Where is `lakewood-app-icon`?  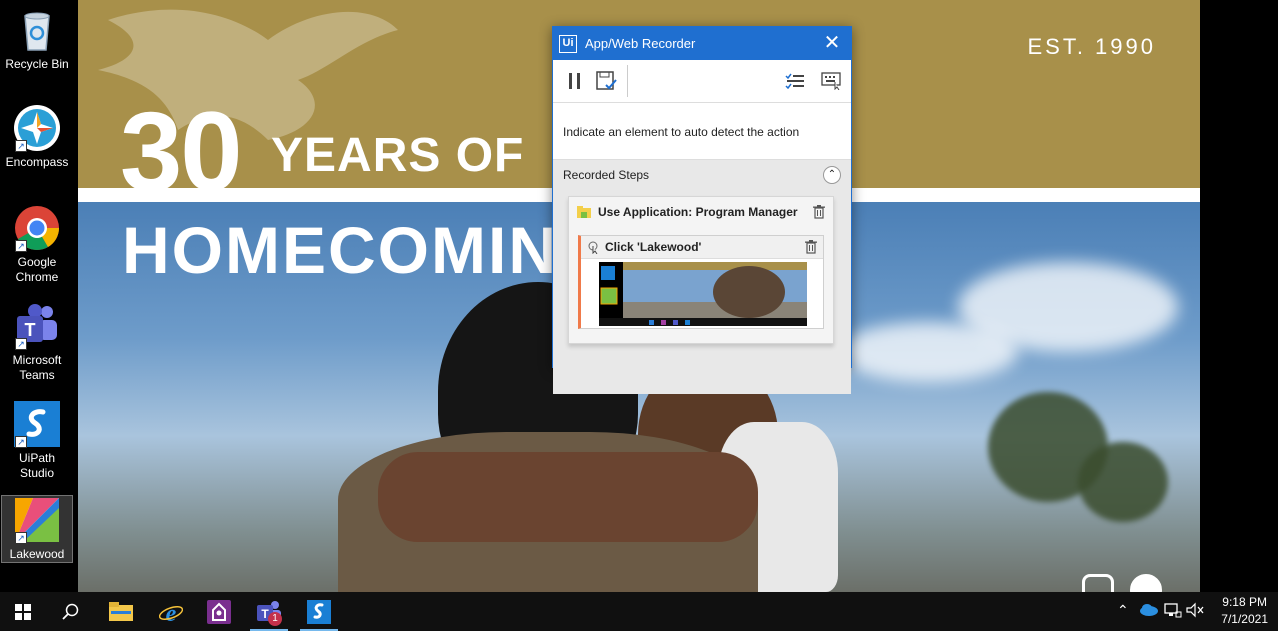 lakewood-app-icon is located at coordinates (219, 611).